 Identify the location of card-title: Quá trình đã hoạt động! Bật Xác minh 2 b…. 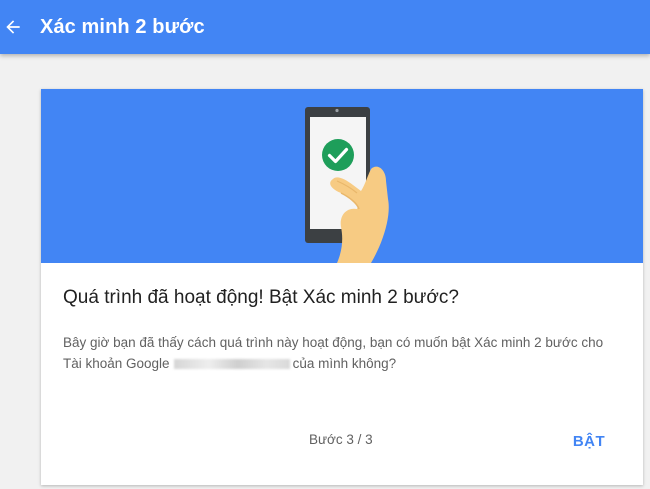
(261, 297).